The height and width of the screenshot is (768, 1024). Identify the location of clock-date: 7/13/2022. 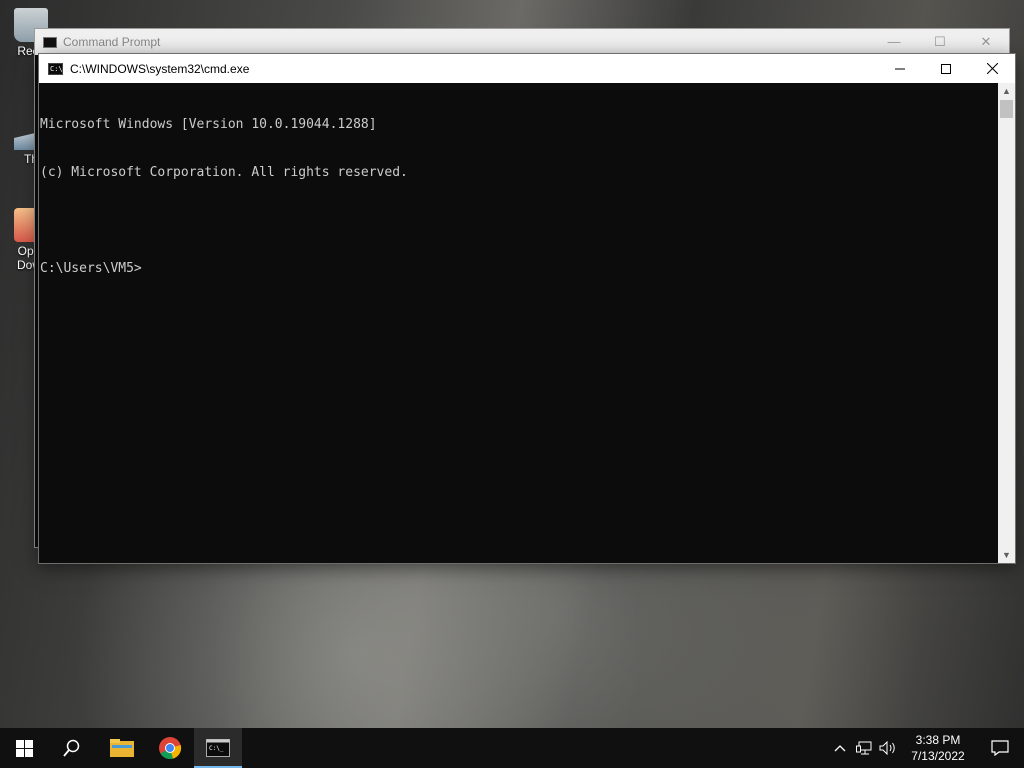
(938, 756).